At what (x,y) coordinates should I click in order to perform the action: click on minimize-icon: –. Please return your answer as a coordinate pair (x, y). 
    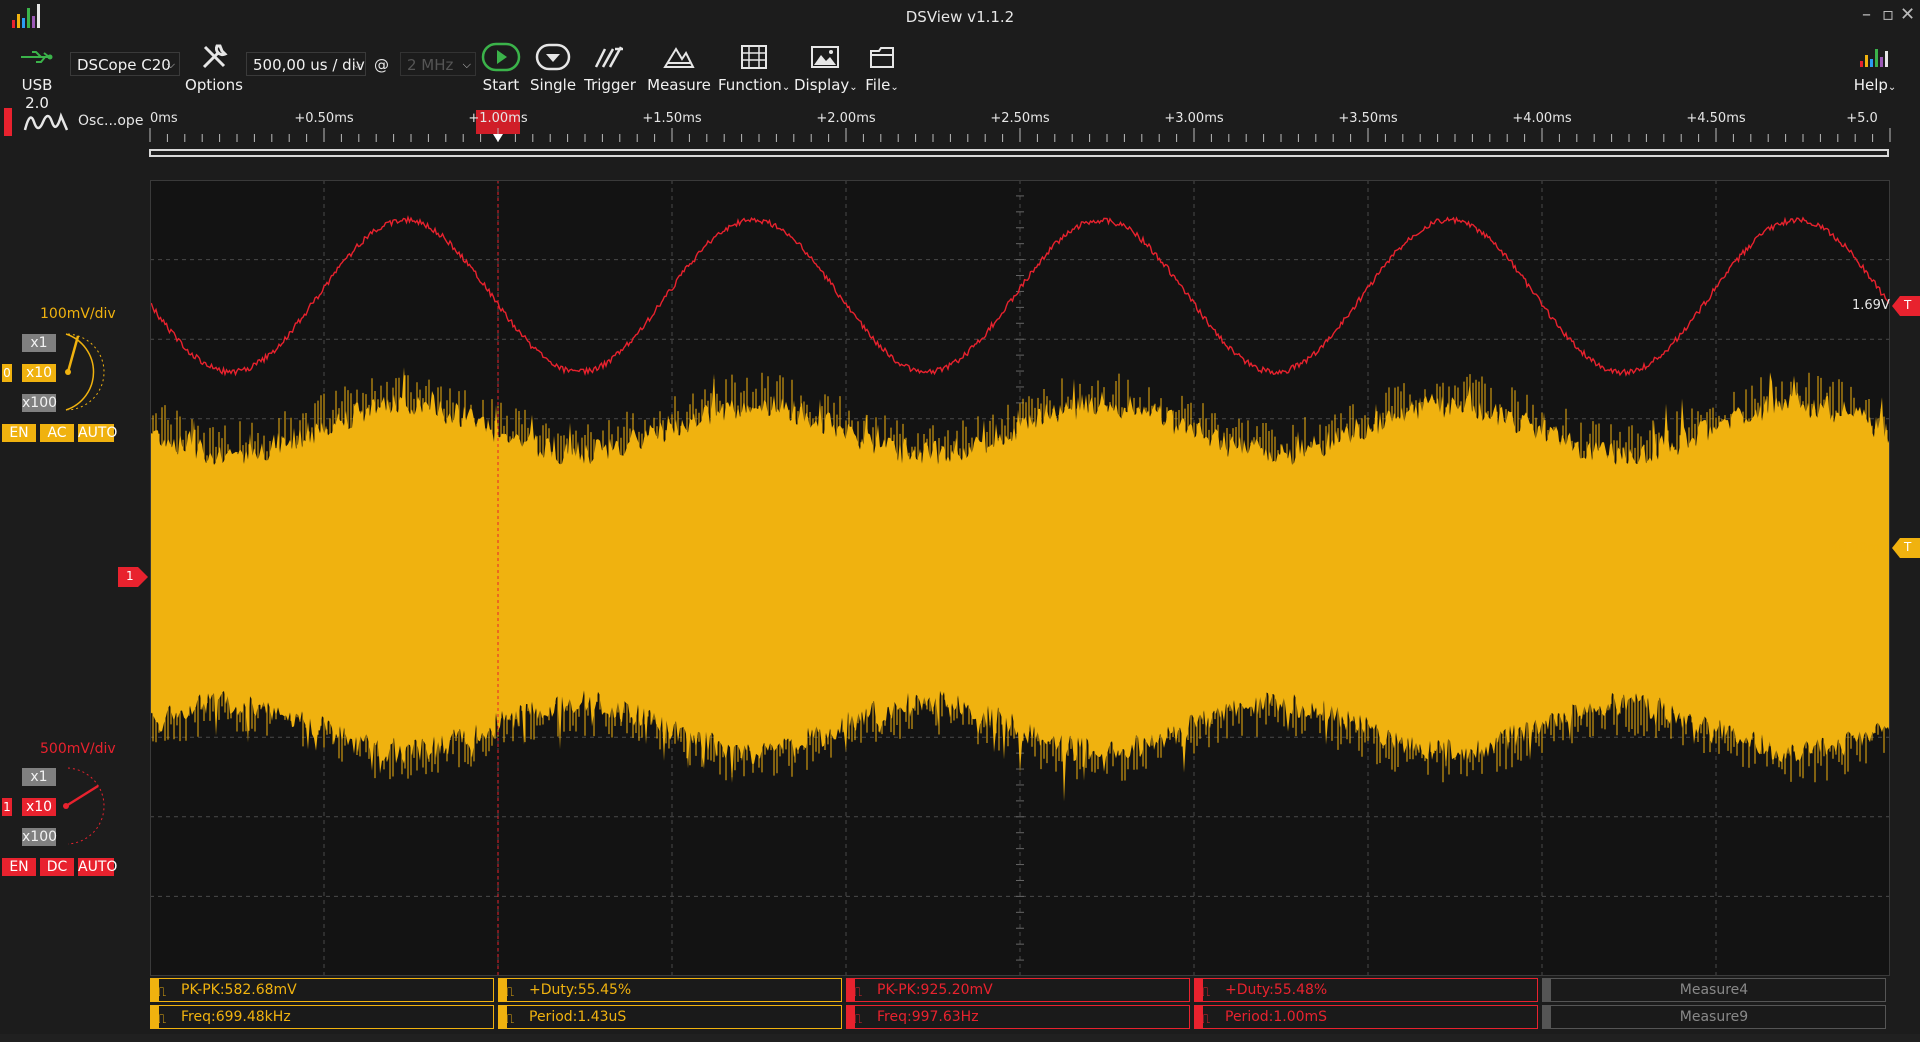
    Looking at the image, I should click on (1866, 14).